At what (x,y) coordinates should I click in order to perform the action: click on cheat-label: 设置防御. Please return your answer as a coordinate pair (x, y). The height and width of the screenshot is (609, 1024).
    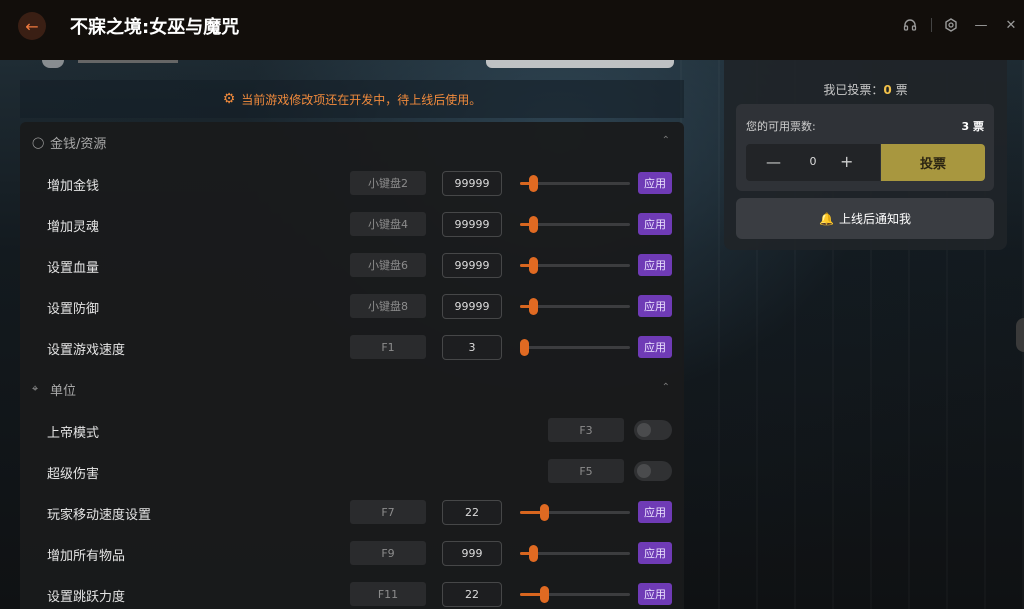
    Looking at the image, I should click on (73, 309).